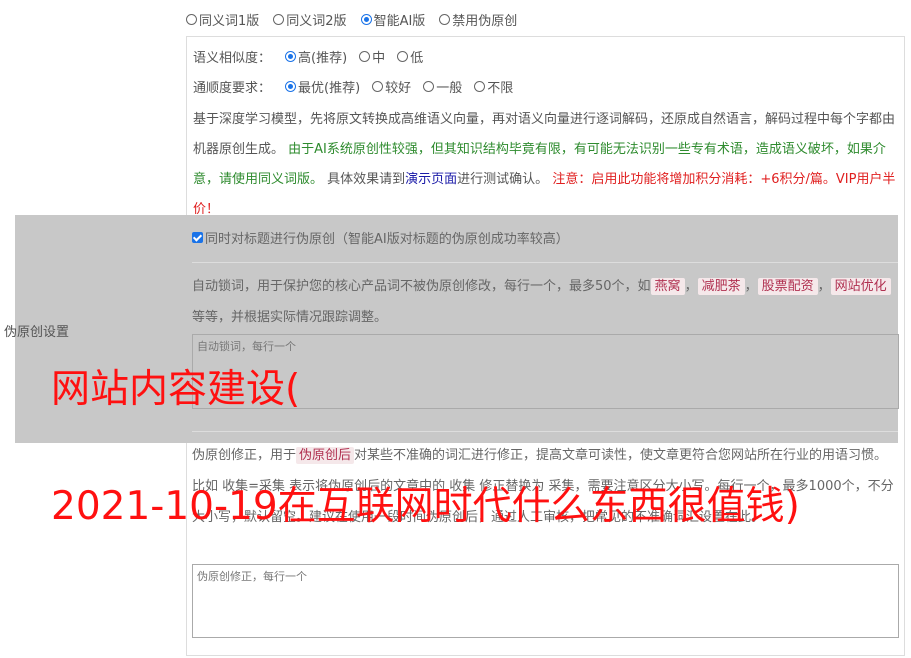  I want to click on fluency-option-unlimited: 不限, so click(493, 86).